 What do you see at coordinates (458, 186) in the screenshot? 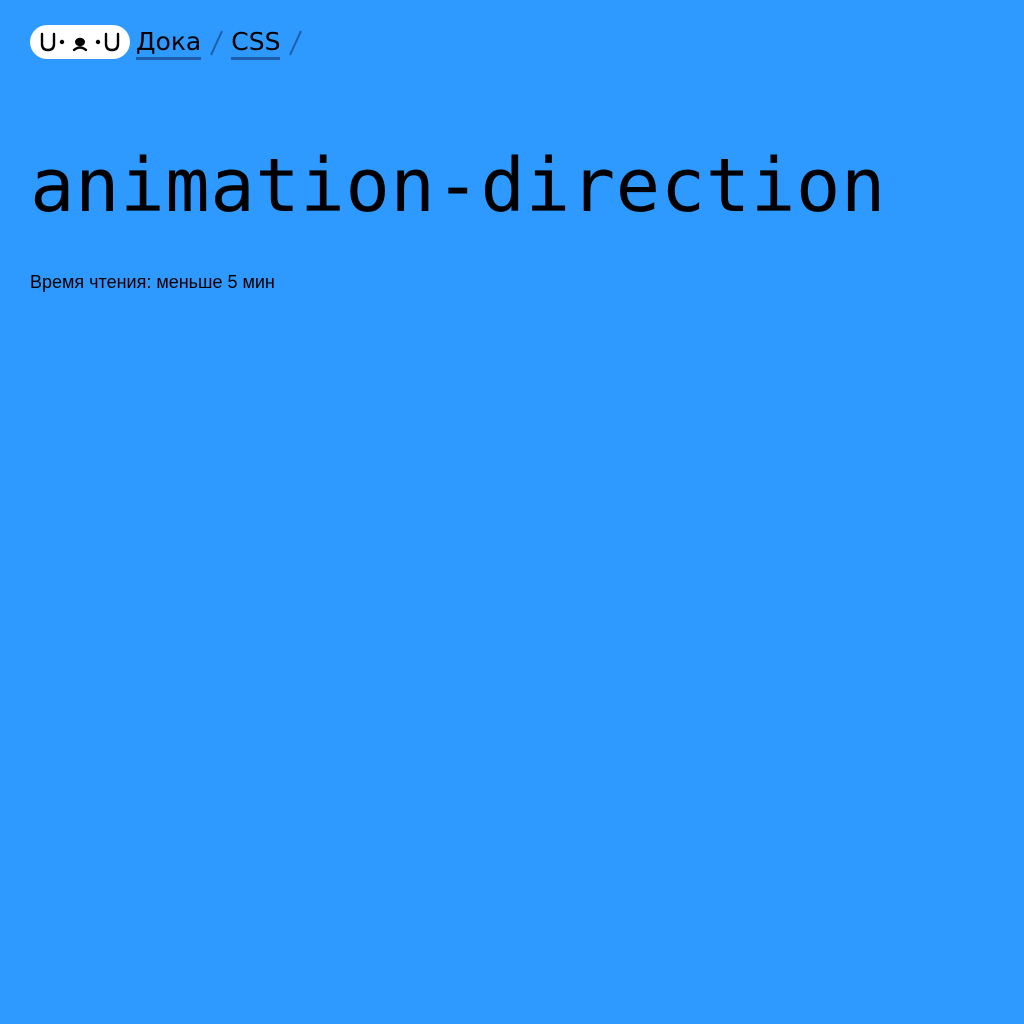
I see `page-title: animation-direction` at bounding box center [458, 186].